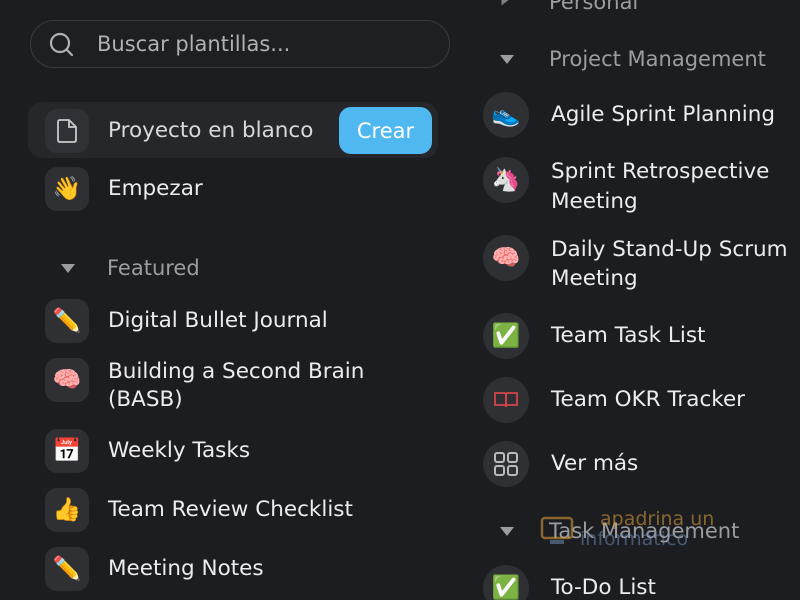  I want to click on expand-personal-icon, so click(506, 3).